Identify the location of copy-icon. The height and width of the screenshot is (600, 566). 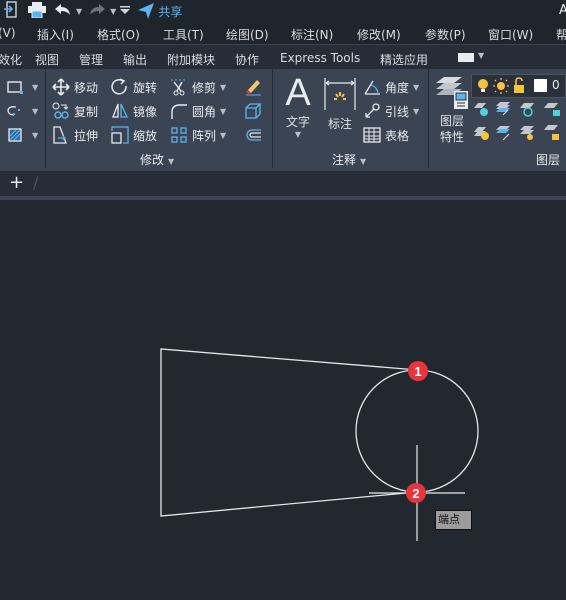
(60, 110).